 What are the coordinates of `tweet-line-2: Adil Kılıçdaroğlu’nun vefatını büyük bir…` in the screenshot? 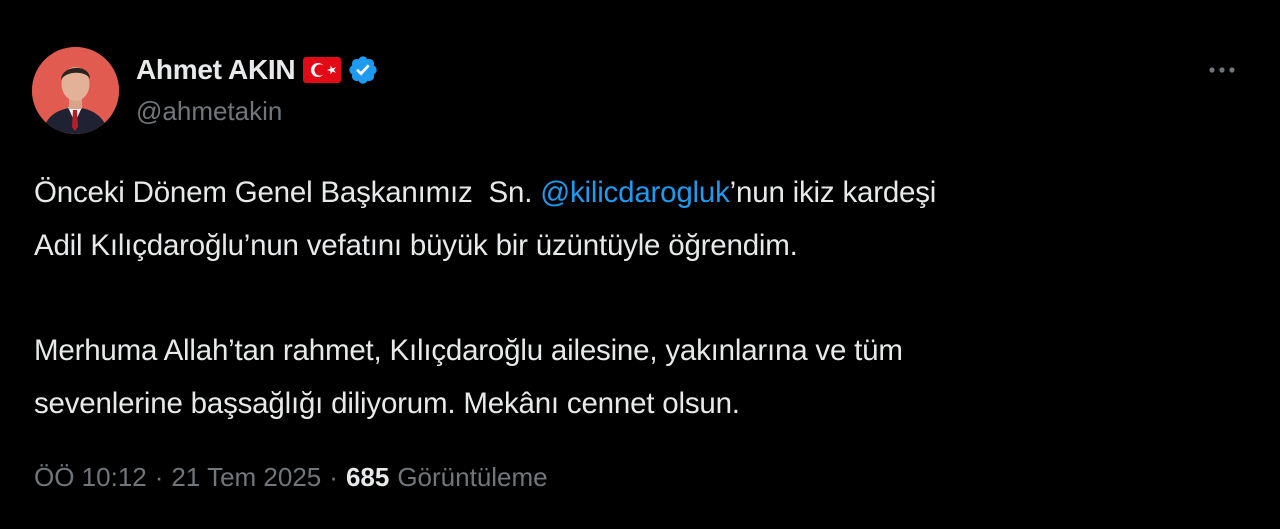 It's located at (416, 245).